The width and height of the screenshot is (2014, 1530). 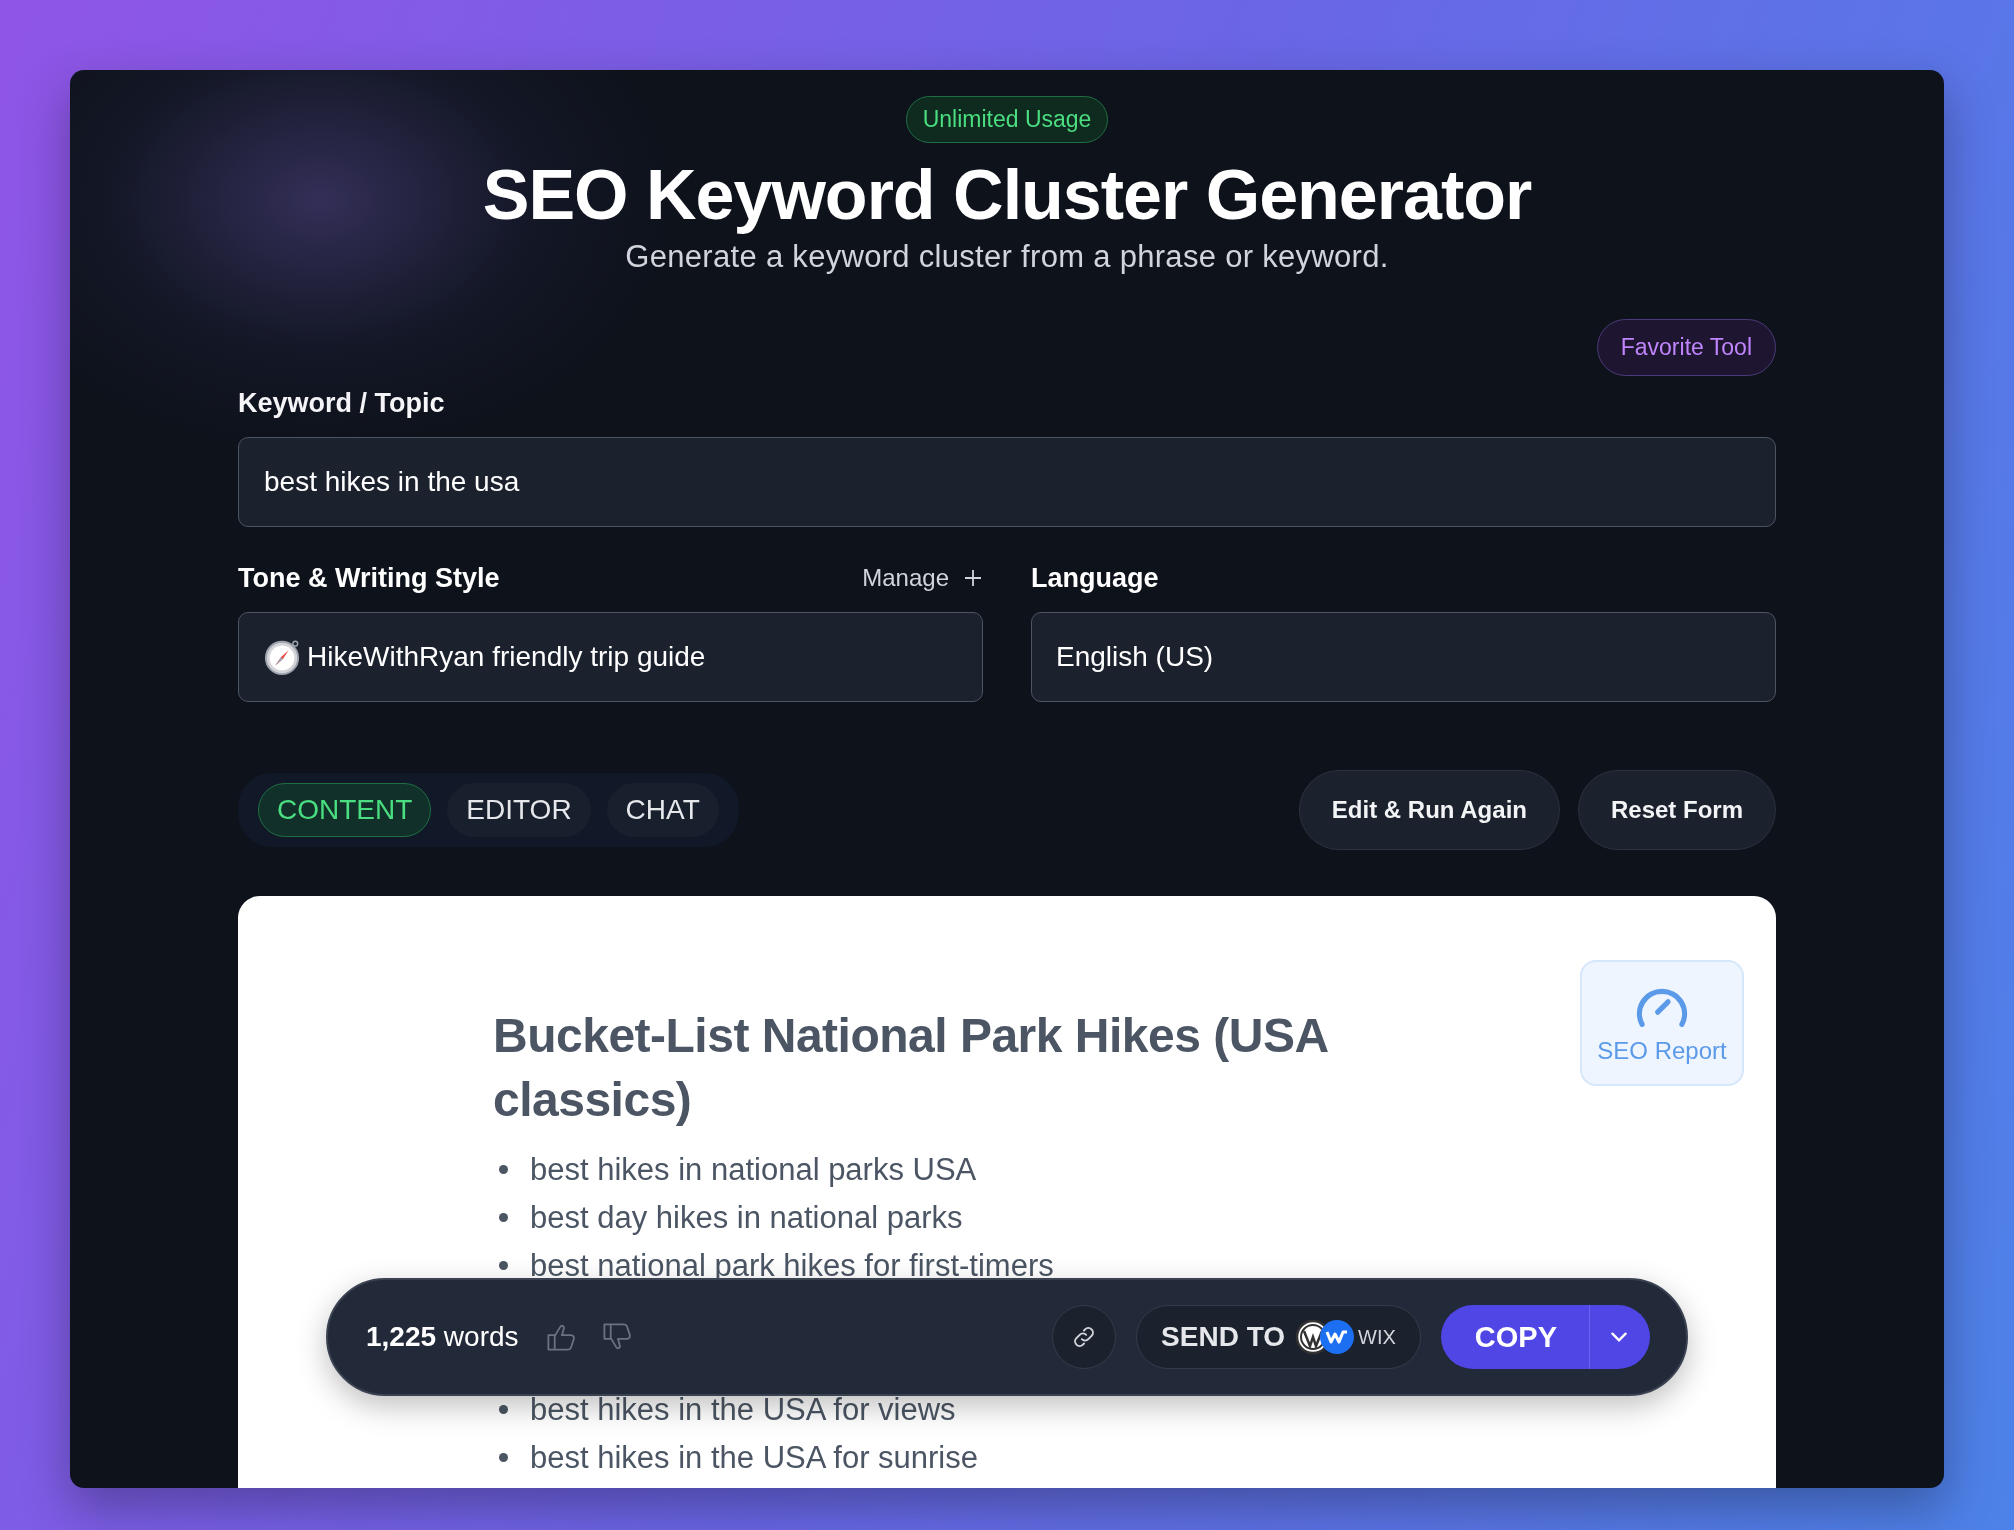 I want to click on favorite-button: Favorite Tool, so click(x=1686, y=347).